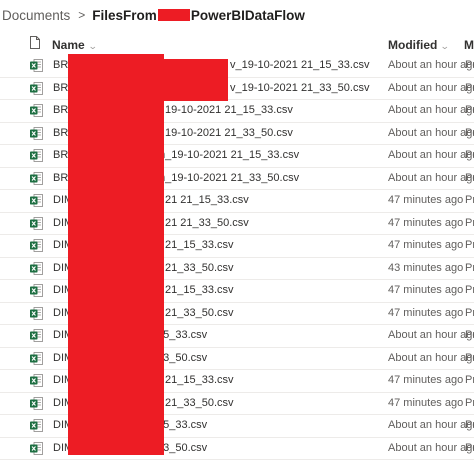 This screenshot has width=474, height=460. I want to click on file-name-tail: m_19-10-2021 21_33_50.csv, so click(227, 178).